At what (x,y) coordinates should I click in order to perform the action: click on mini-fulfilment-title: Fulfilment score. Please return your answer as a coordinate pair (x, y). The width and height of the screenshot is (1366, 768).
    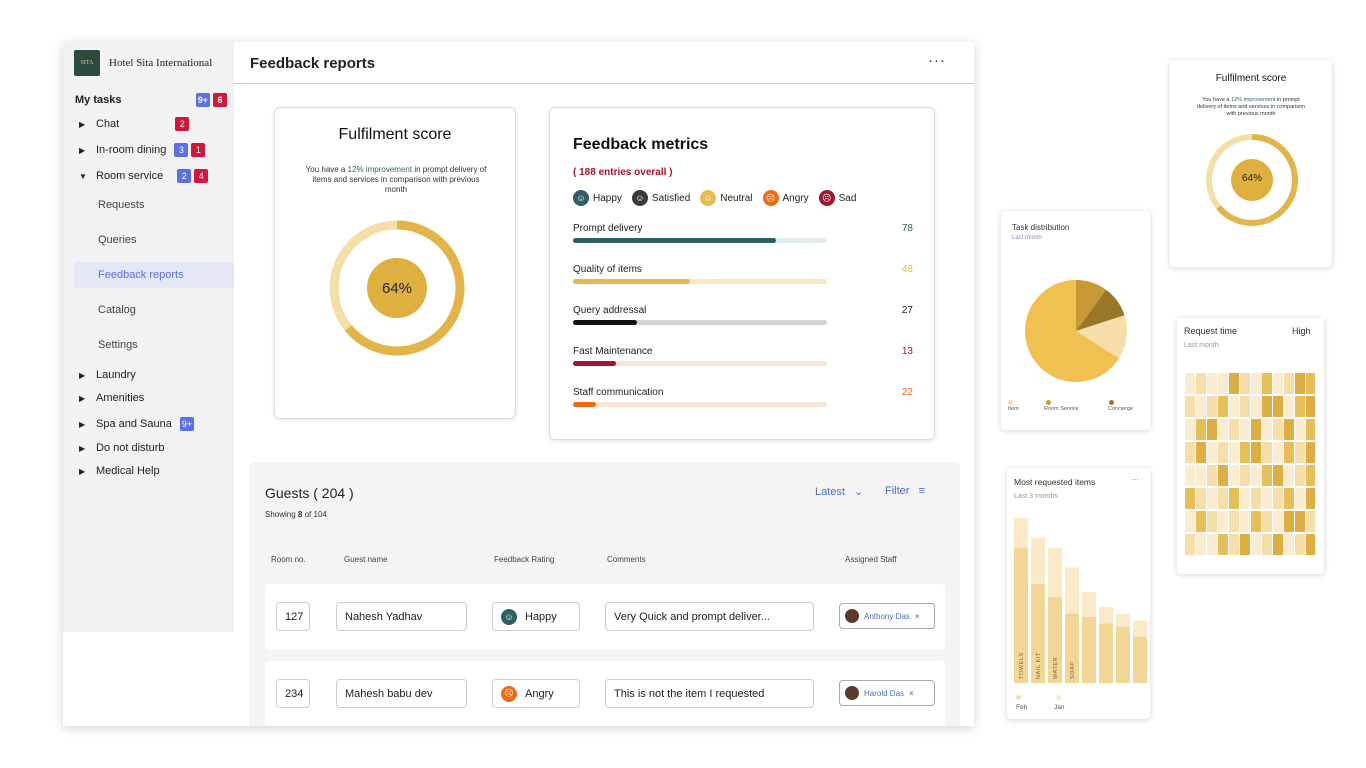
    Looking at the image, I should click on (1251, 78).